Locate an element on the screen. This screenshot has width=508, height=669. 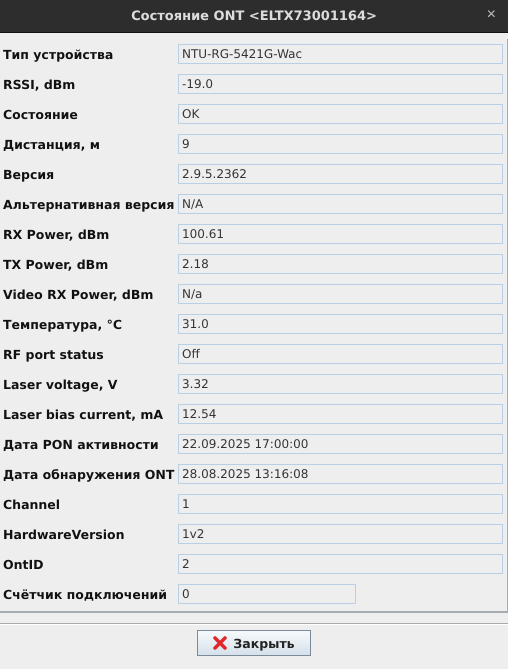
field-label: Счётчик подключений is located at coordinates (85, 594).